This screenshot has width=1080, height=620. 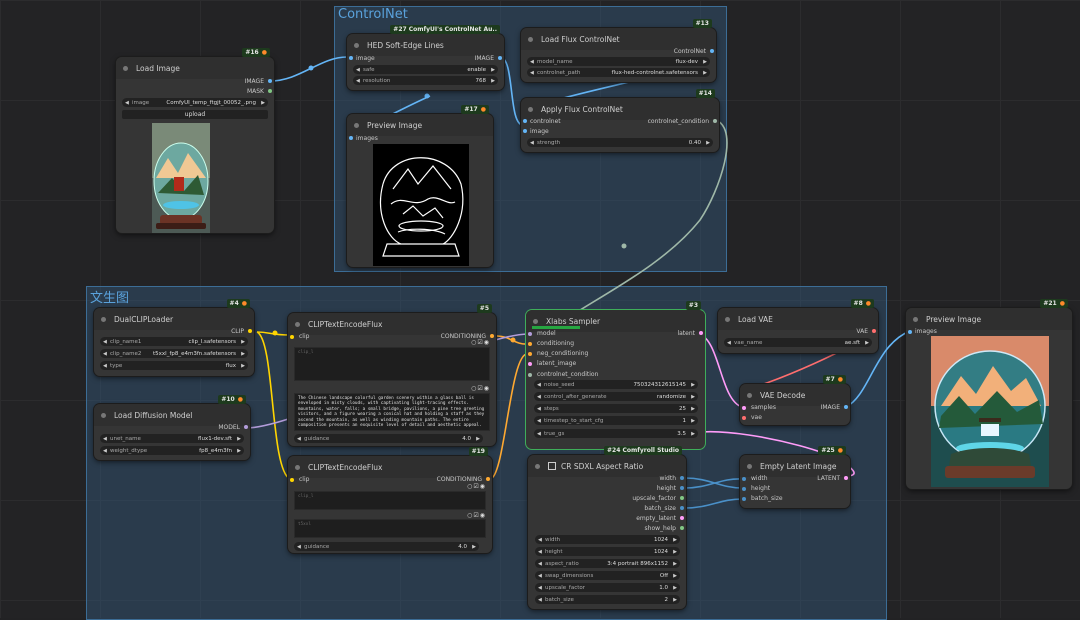 What do you see at coordinates (744, 408) in the screenshot?
I see `input-samples-dot` at bounding box center [744, 408].